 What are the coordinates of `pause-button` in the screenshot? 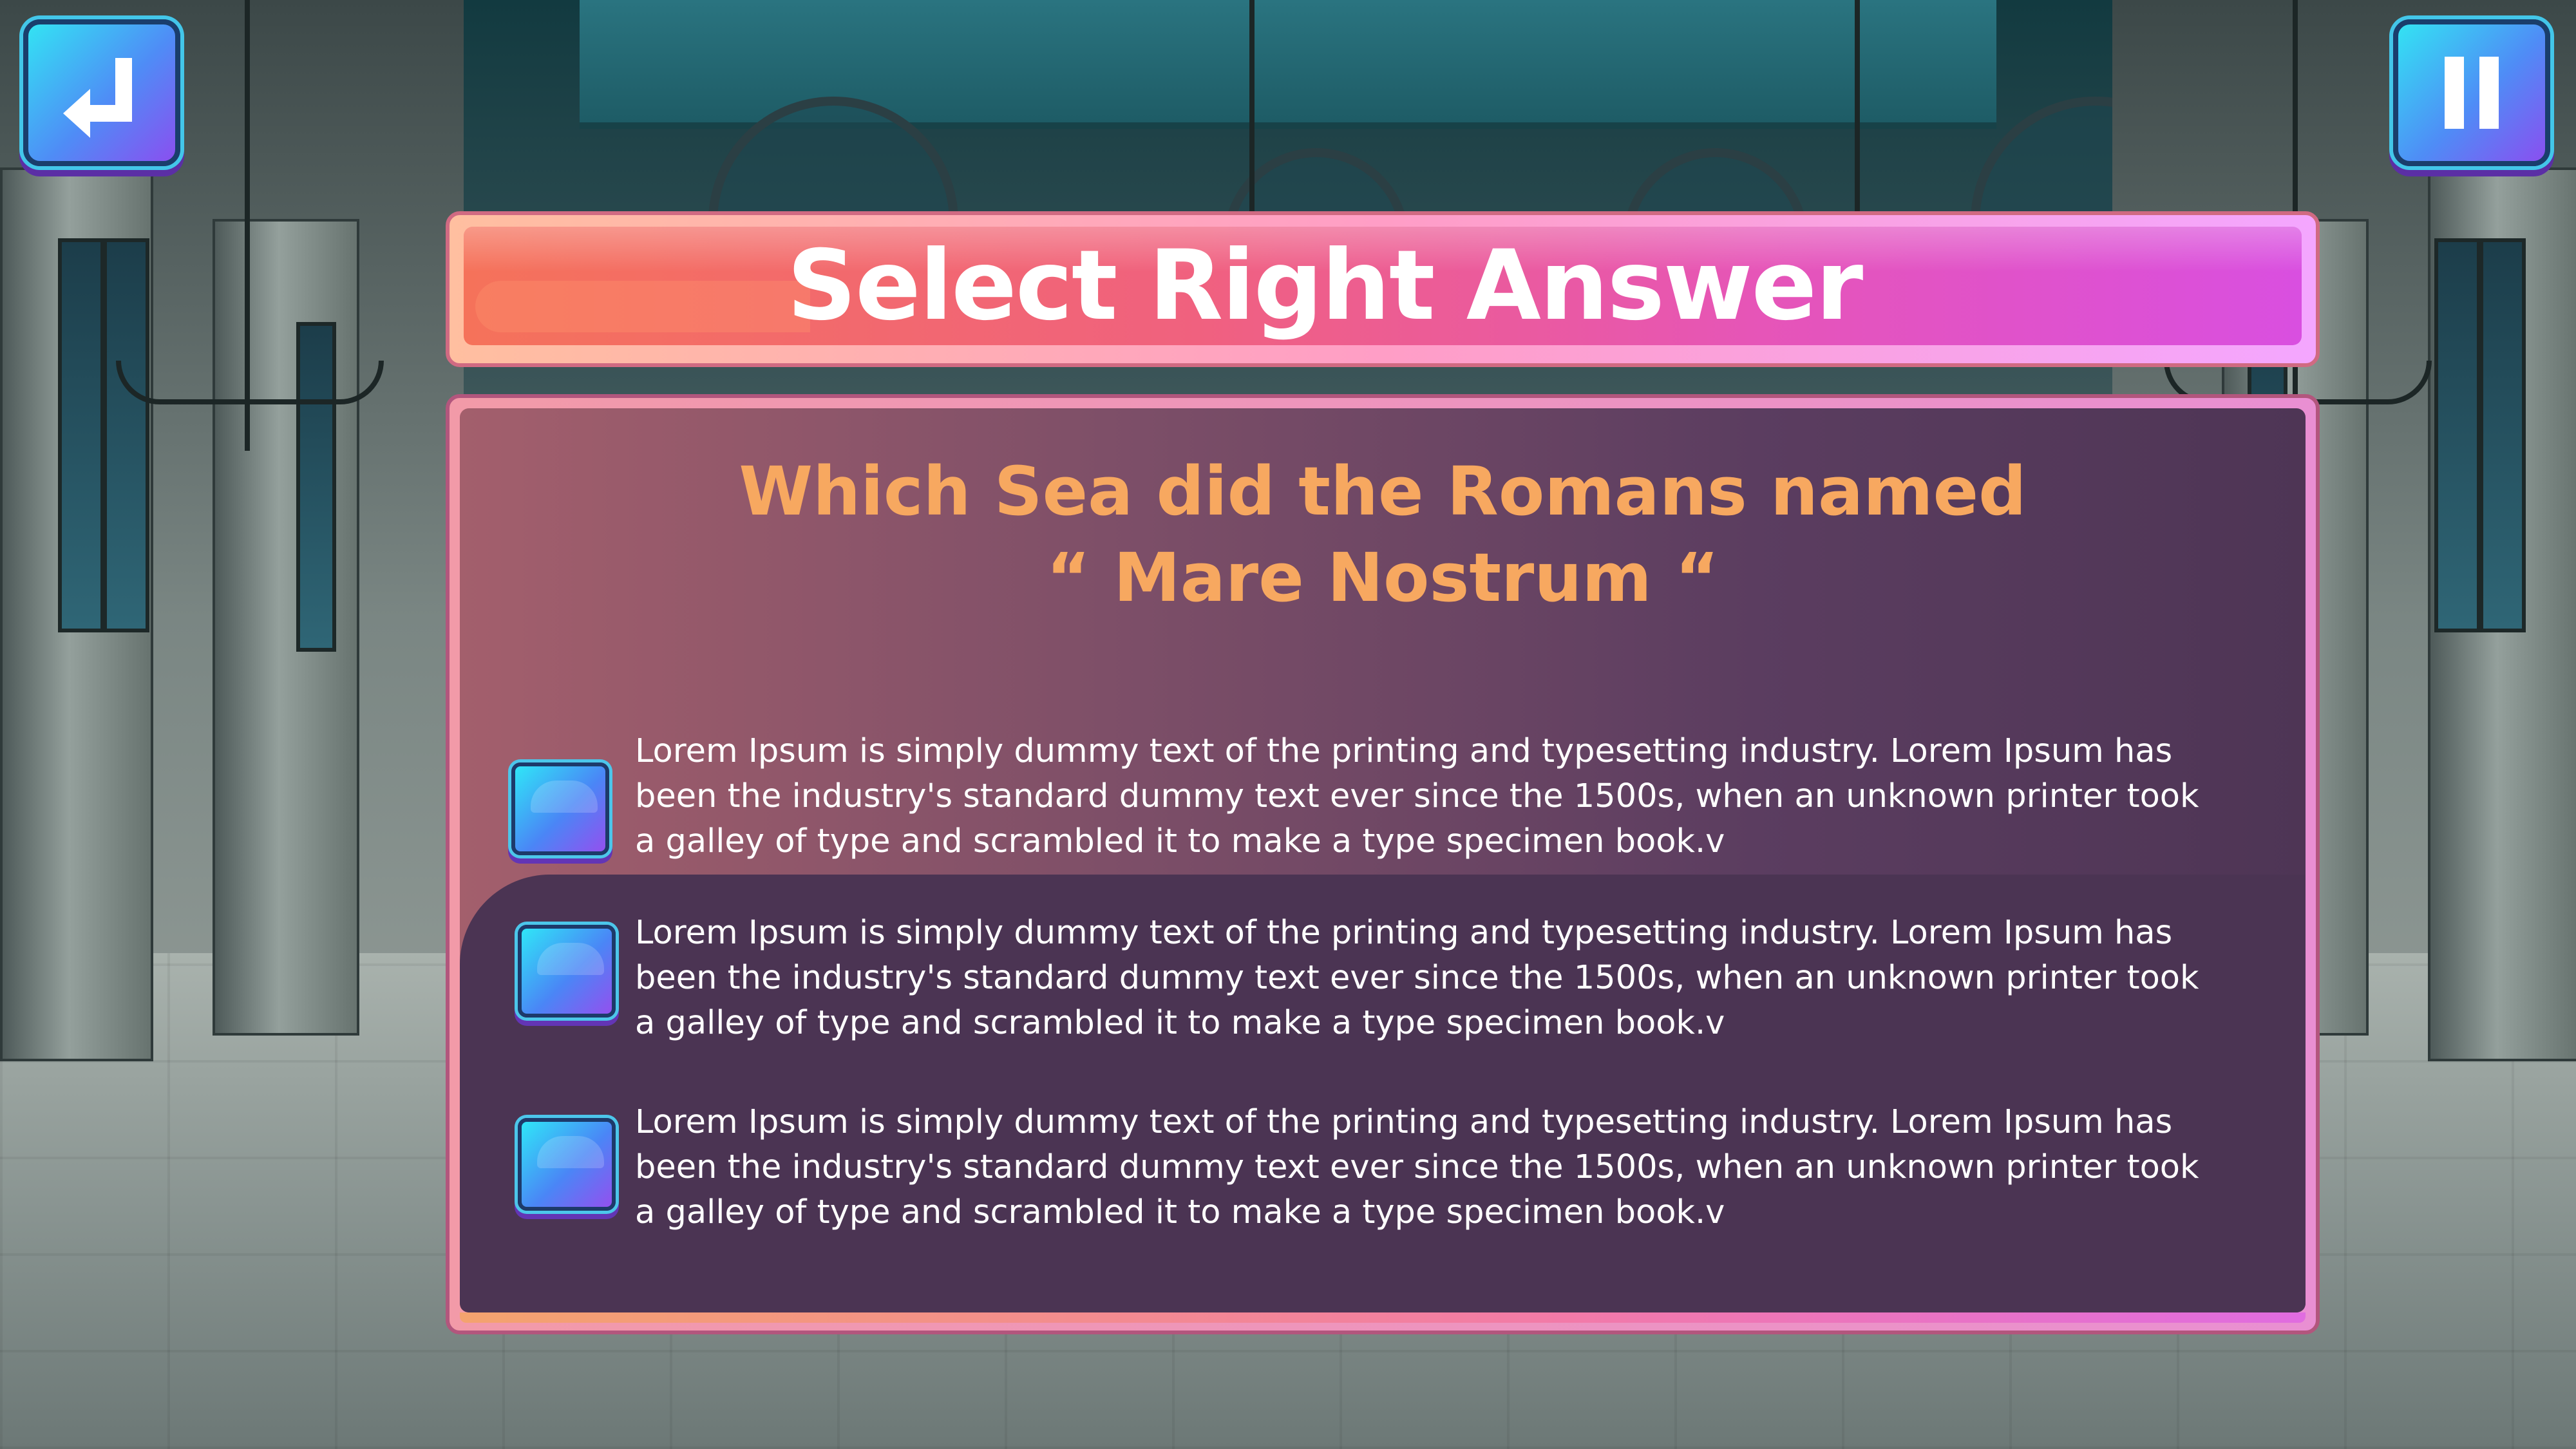 It's located at (2471, 92).